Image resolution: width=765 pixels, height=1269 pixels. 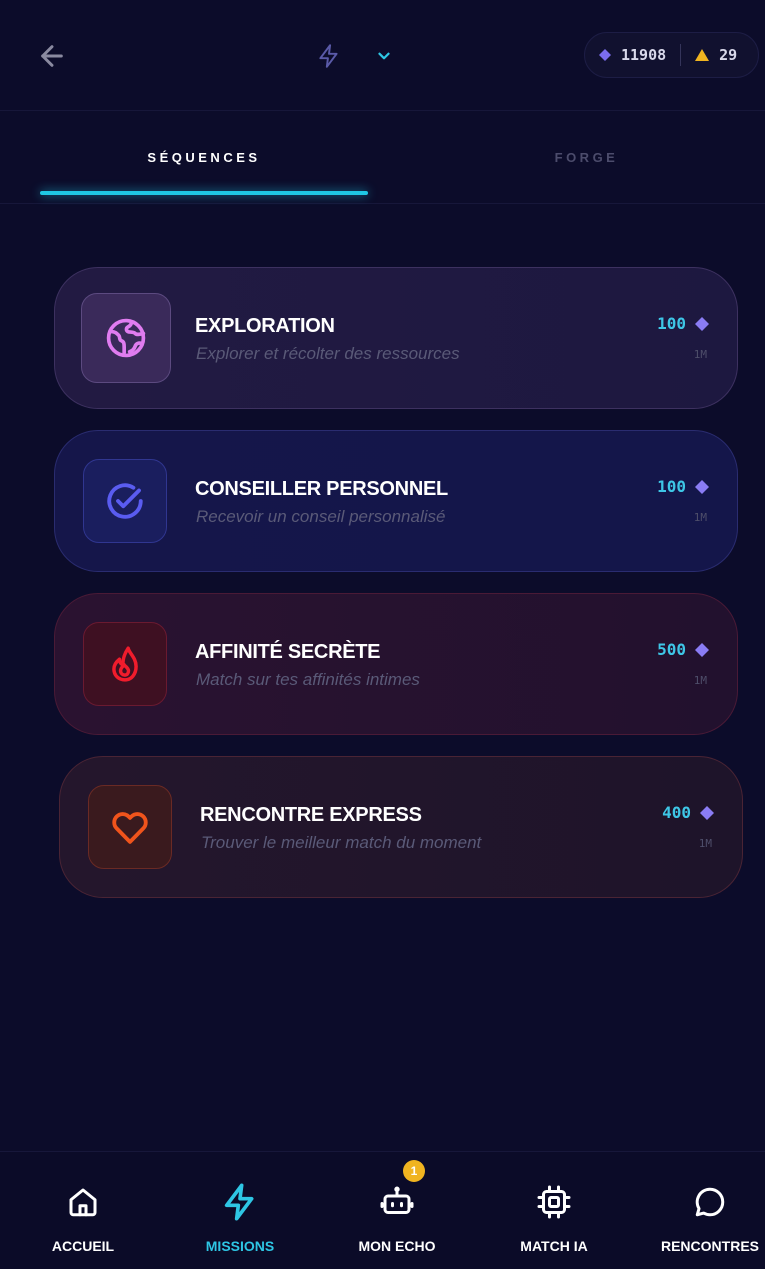 I want to click on back-button, so click(x=52, y=56).